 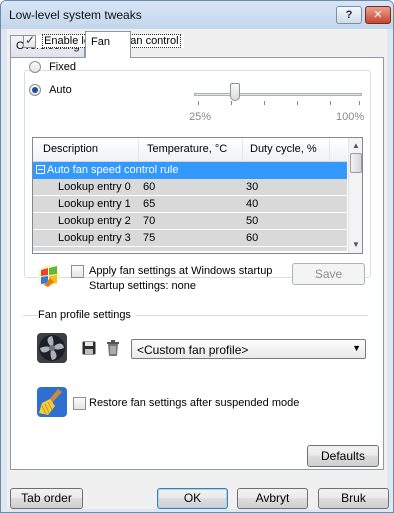 I want to click on cell-duty: 60, so click(x=252, y=238).